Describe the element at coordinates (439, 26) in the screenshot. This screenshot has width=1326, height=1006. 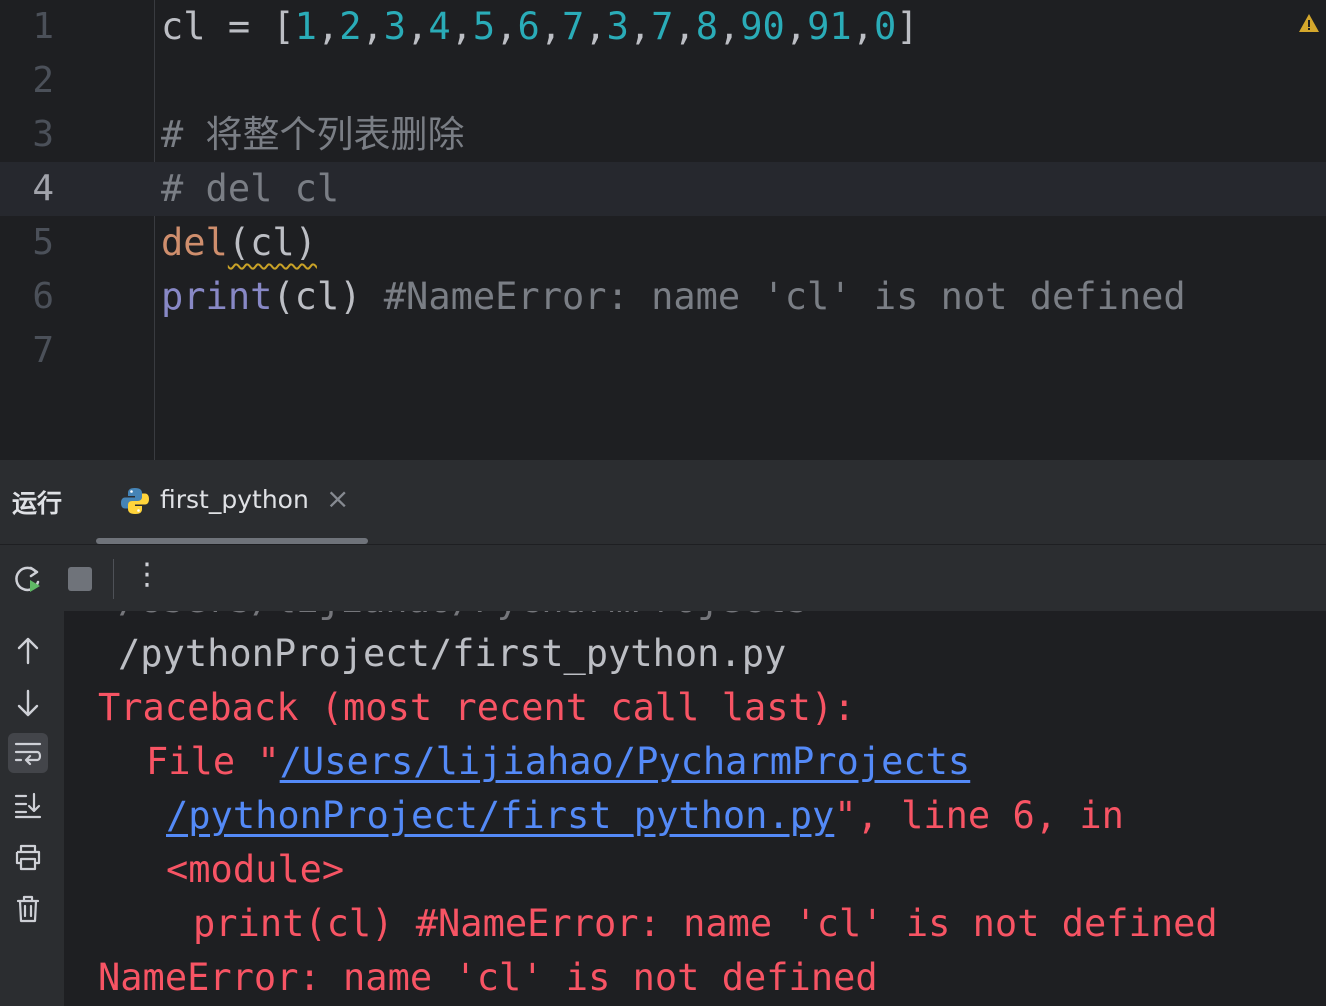
I see `code-token: 4` at that location.